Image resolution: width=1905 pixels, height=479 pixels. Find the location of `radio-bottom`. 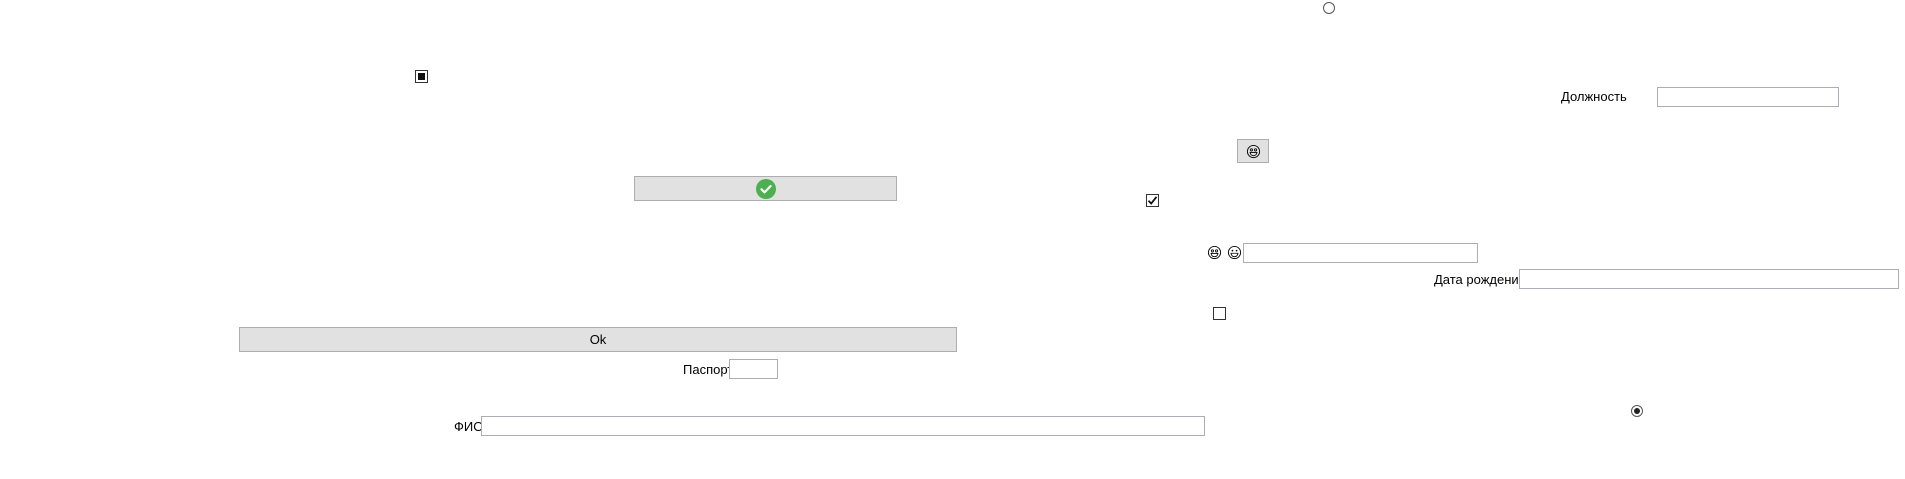

radio-bottom is located at coordinates (1637, 411).